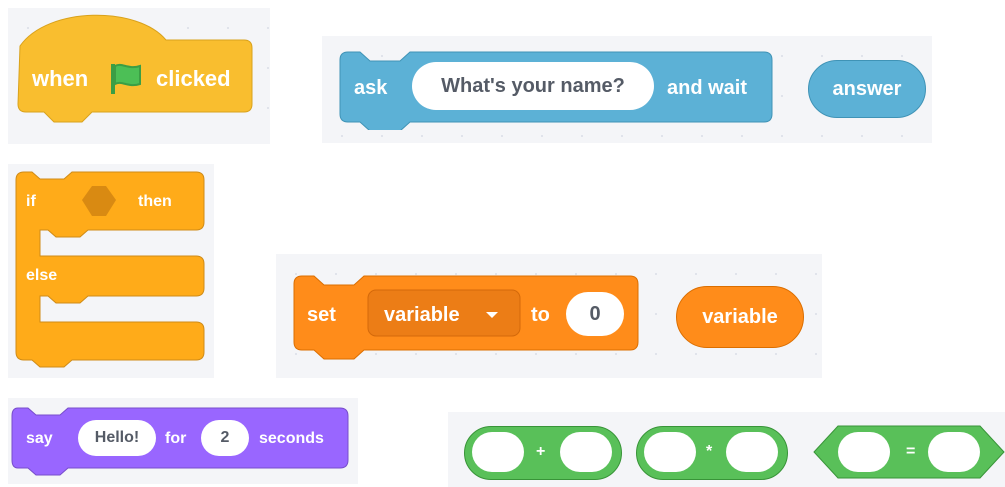 The width and height of the screenshot is (1005, 487). I want to click on variable-reporter: variable, so click(740, 317).